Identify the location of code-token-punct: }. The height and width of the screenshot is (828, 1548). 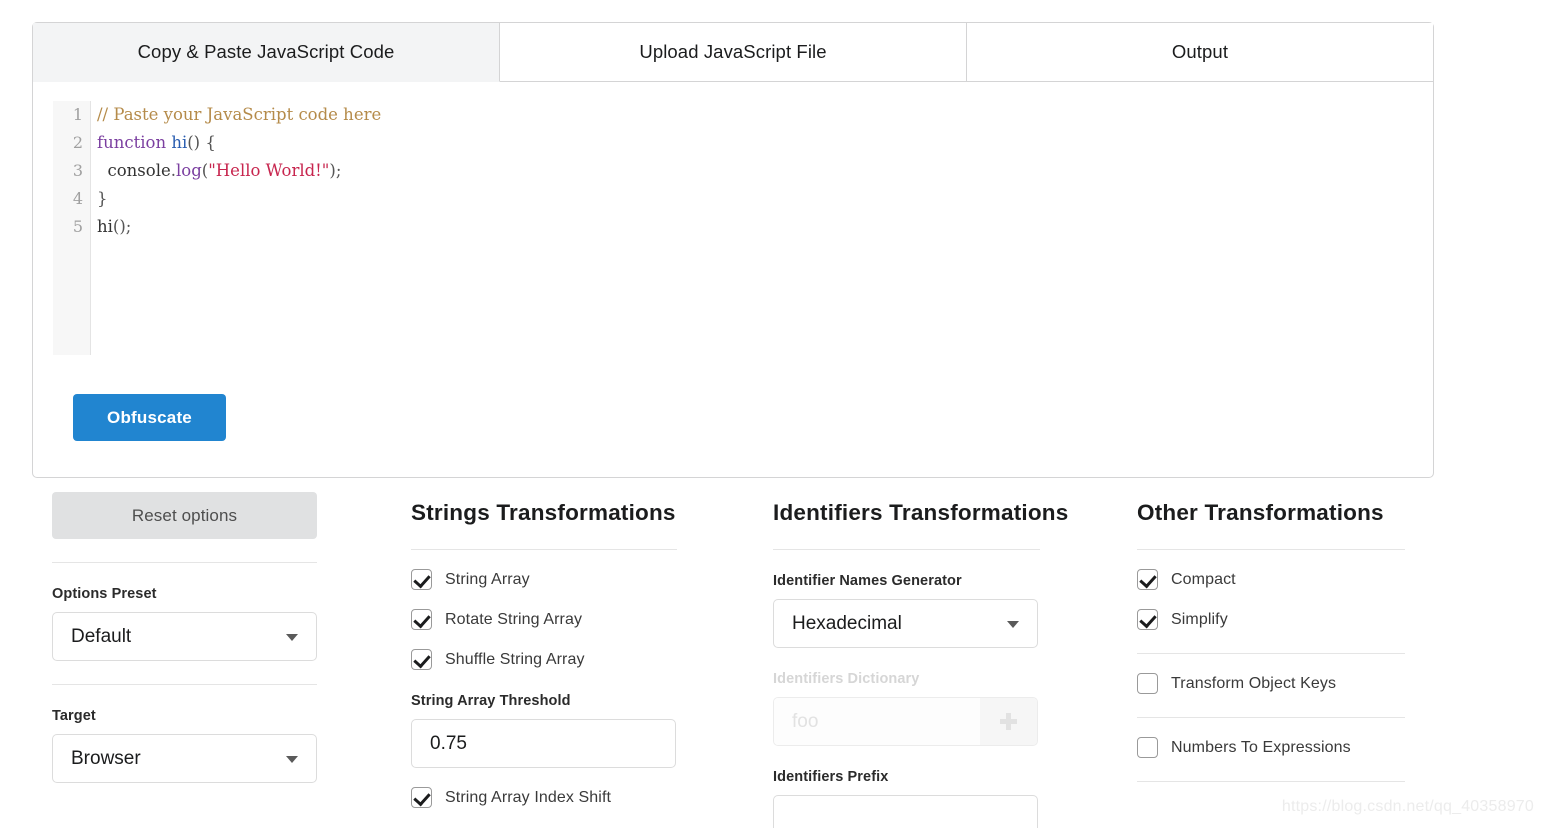
(102, 198).